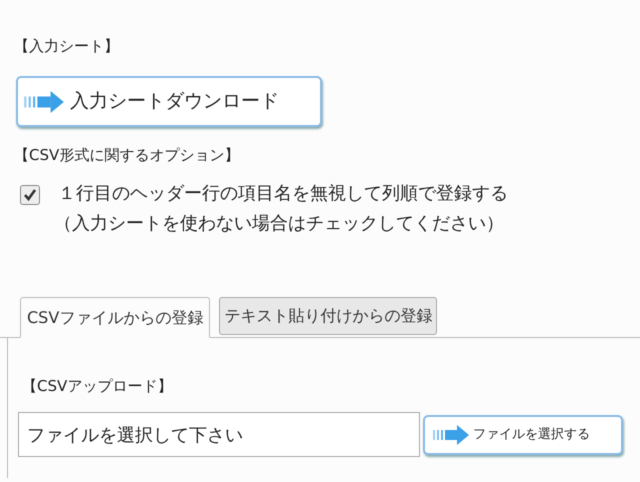 This screenshot has height=482, width=640. What do you see at coordinates (30, 195) in the screenshot?
I see `checkbox` at bounding box center [30, 195].